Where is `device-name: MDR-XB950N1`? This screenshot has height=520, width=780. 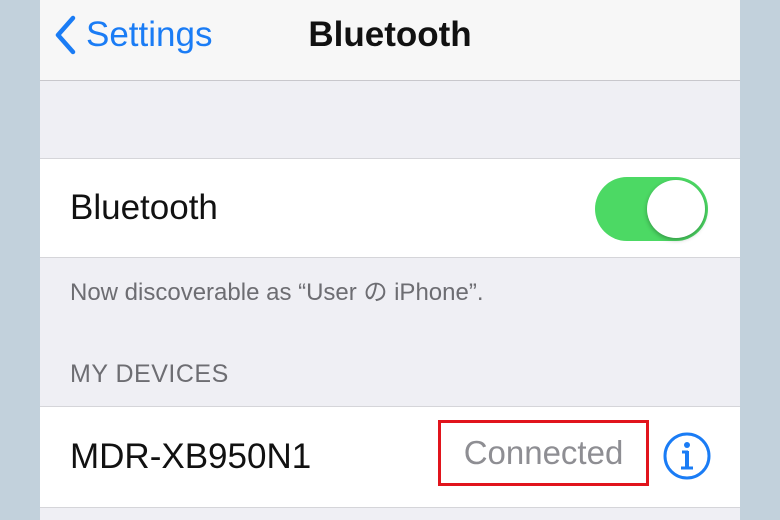
device-name: MDR-XB950N1 is located at coordinates (191, 456).